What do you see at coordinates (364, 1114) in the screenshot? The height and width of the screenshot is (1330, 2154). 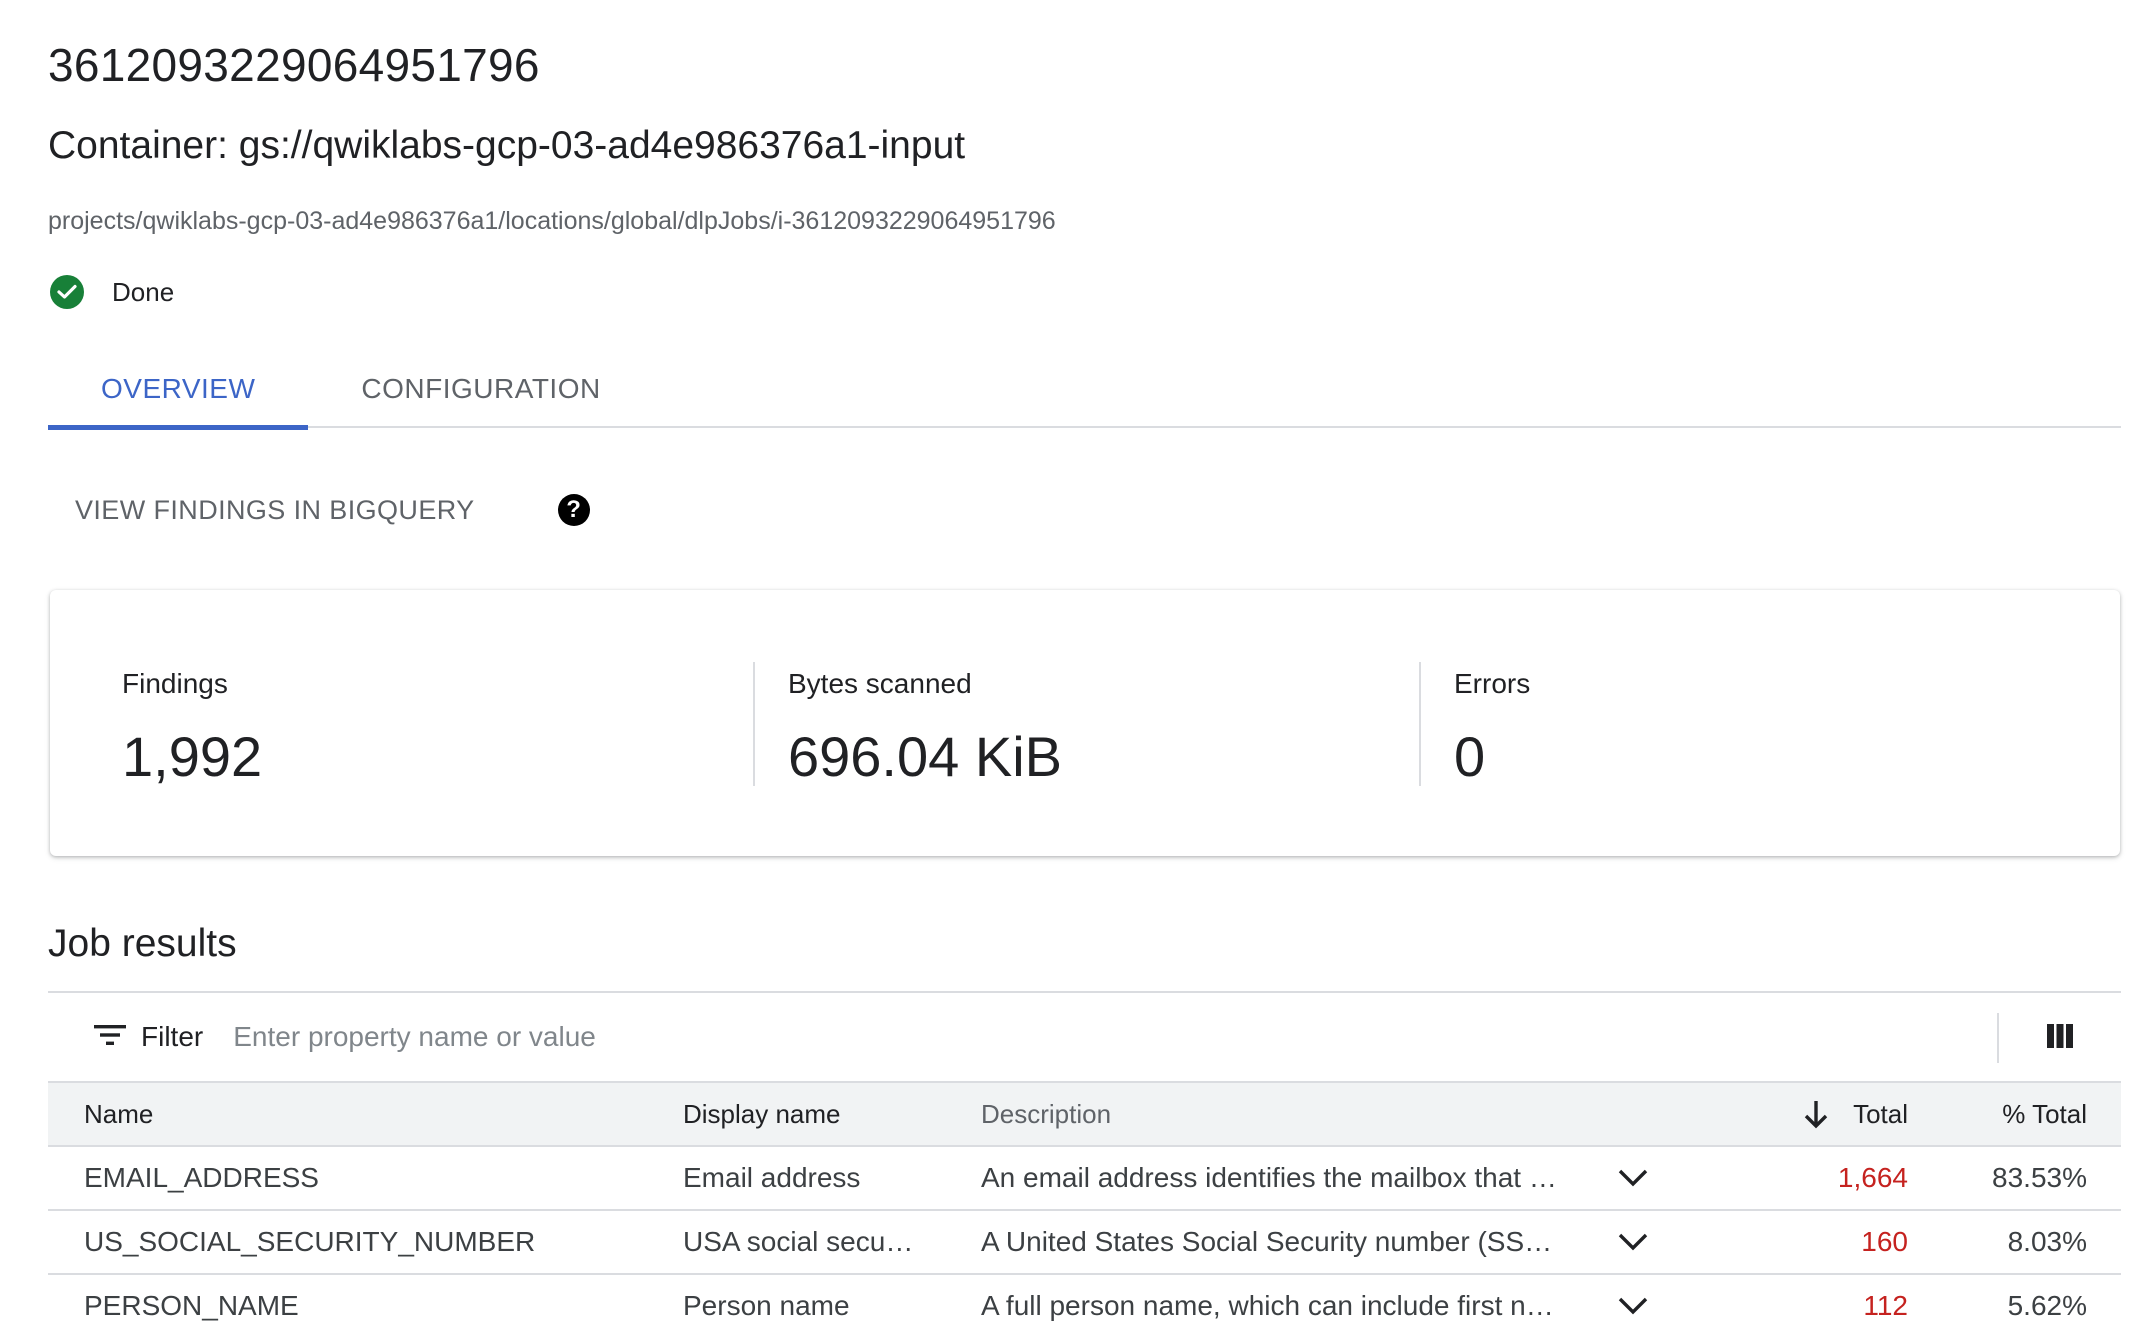 I see `column-header-name: Name` at bounding box center [364, 1114].